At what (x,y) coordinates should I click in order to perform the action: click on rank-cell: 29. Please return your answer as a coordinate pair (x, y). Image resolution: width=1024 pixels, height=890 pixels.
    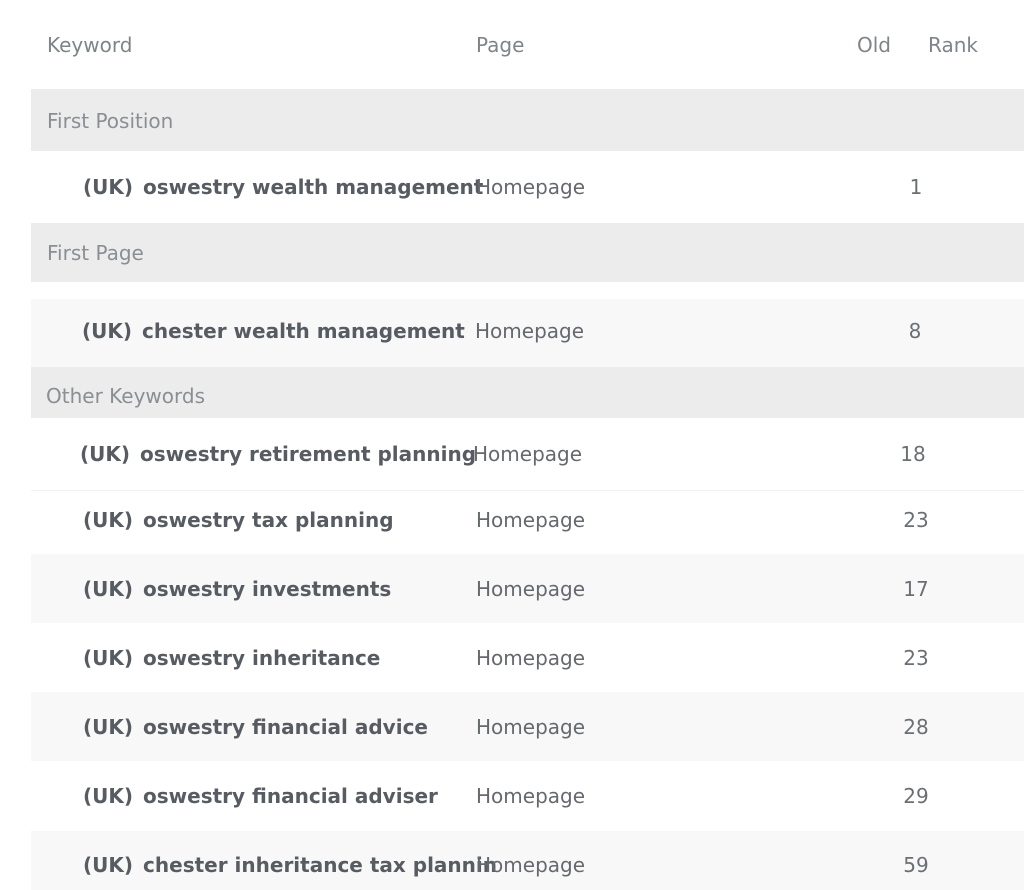
    Looking at the image, I should click on (916, 796).